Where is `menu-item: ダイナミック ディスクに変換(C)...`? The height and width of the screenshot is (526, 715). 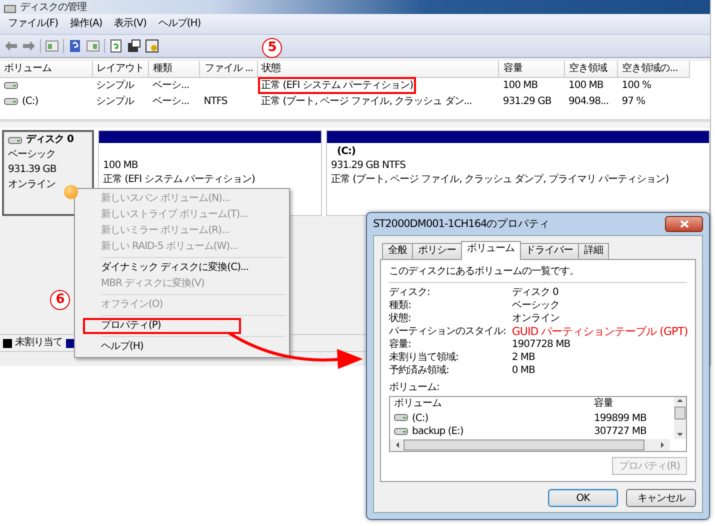
menu-item: ダイナミック ディスクに変換(C)... is located at coordinates (182, 268).